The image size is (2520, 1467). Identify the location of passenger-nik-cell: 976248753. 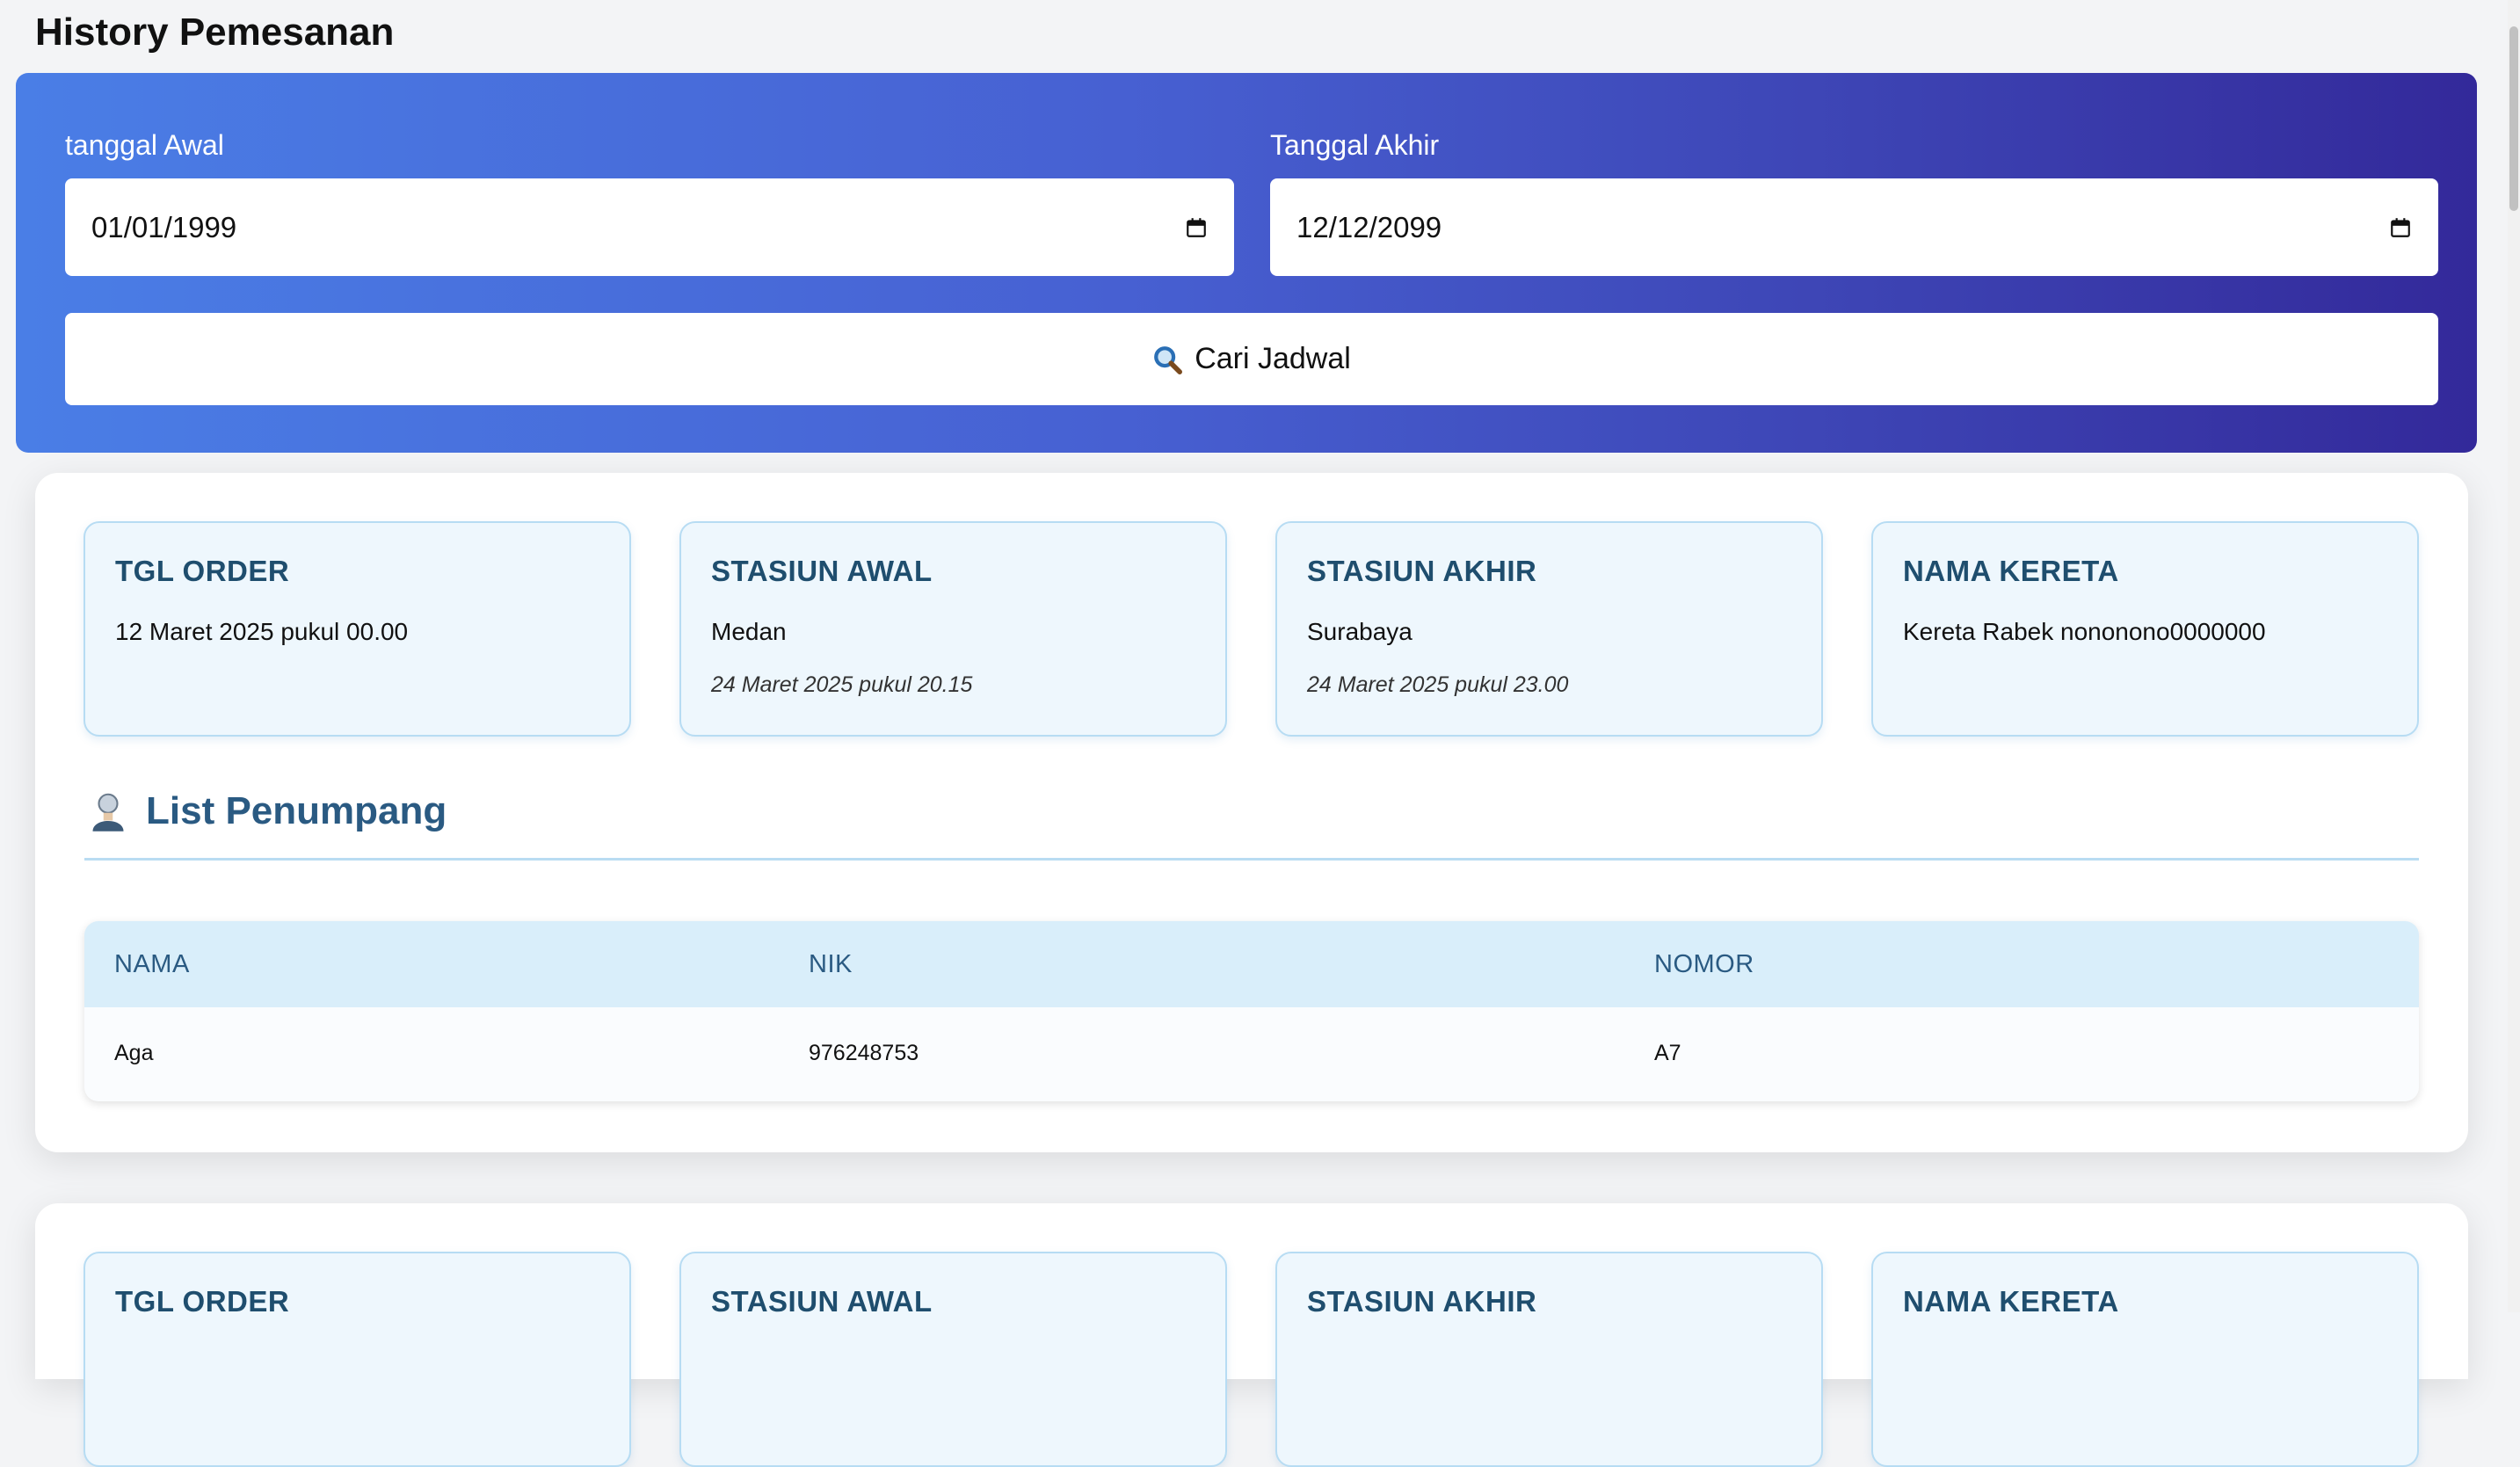
(864, 1053).